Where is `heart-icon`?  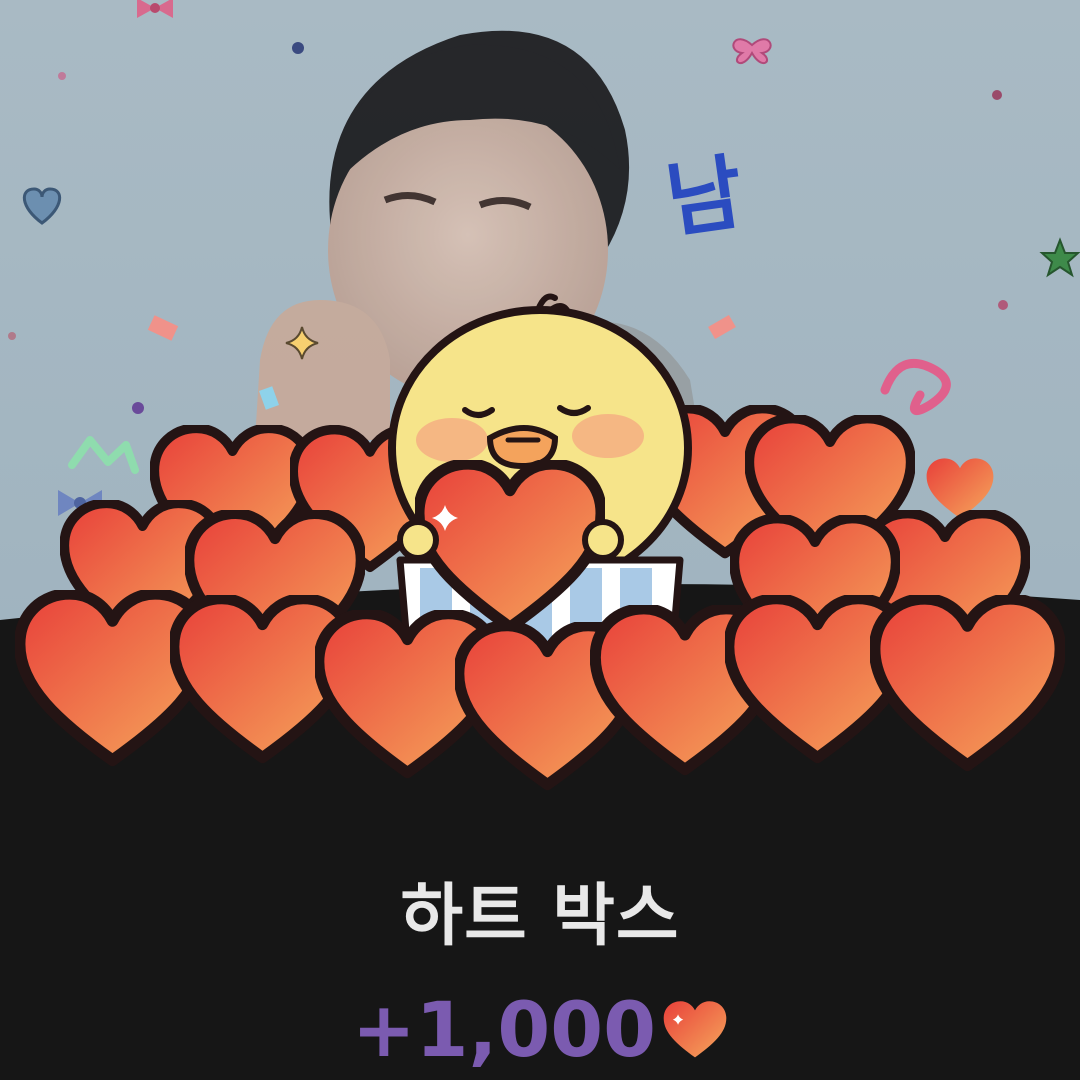
heart-icon is located at coordinates (695, 1029).